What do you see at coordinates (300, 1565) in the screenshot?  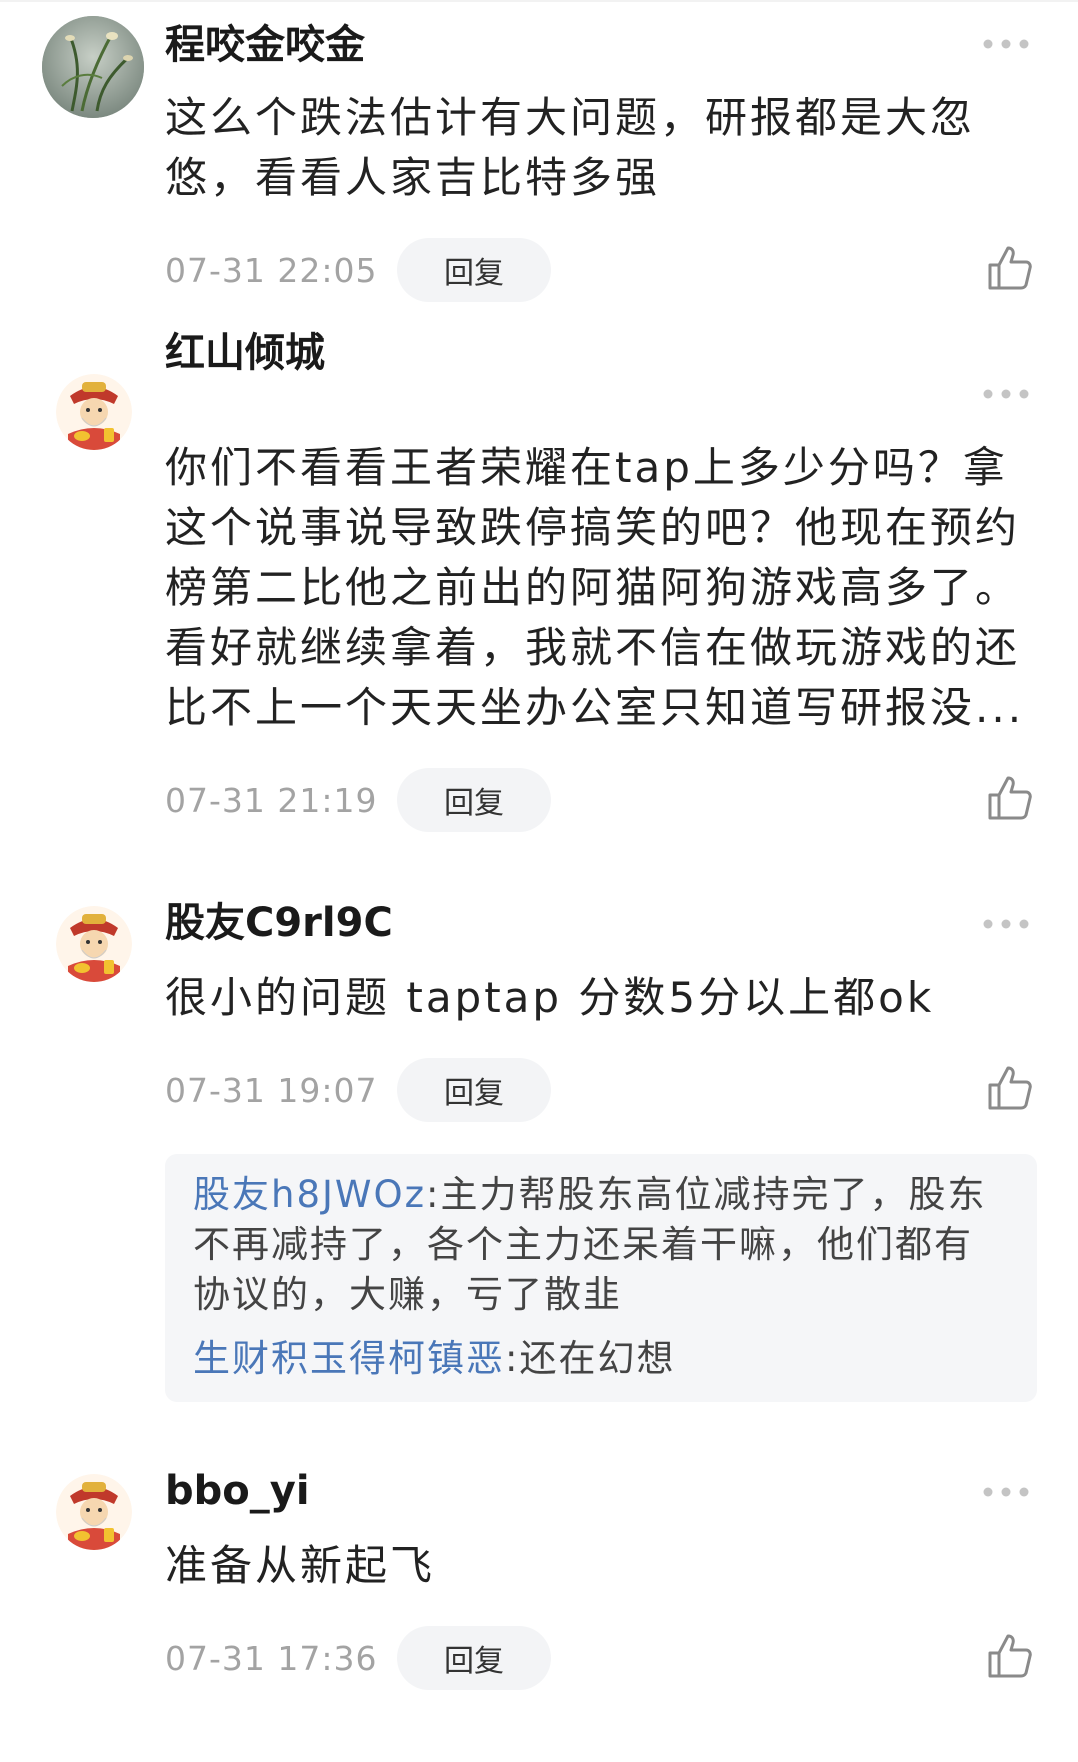 I see `comment-text: 准备从新起飞` at bounding box center [300, 1565].